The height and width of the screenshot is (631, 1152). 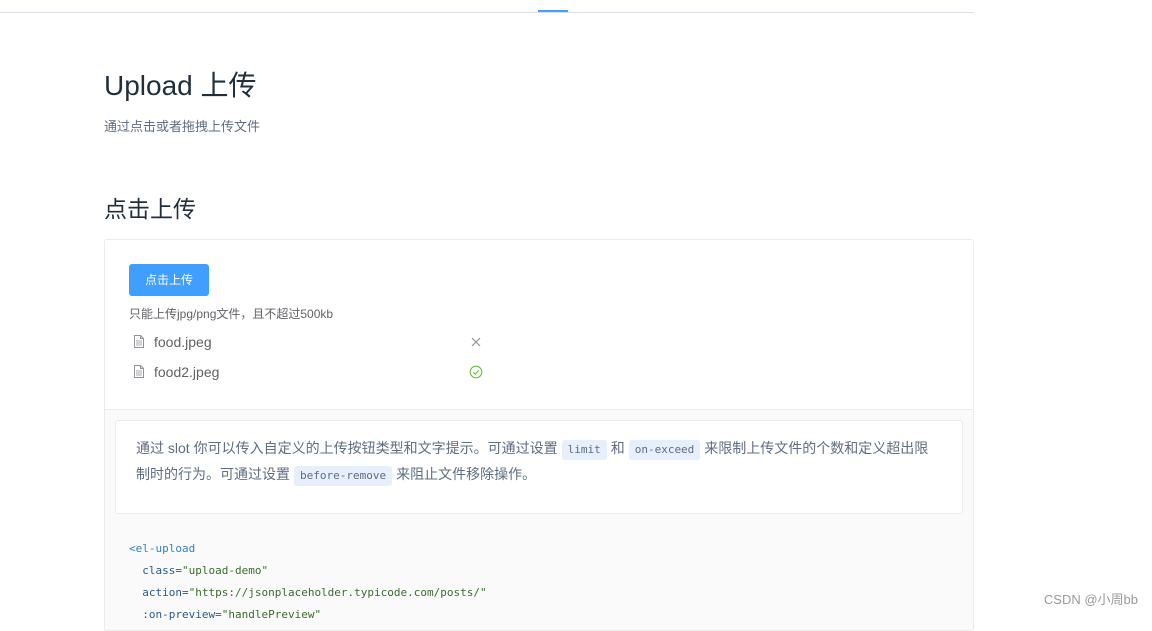 I want to click on section-title: 点击上传, so click(x=150, y=207).